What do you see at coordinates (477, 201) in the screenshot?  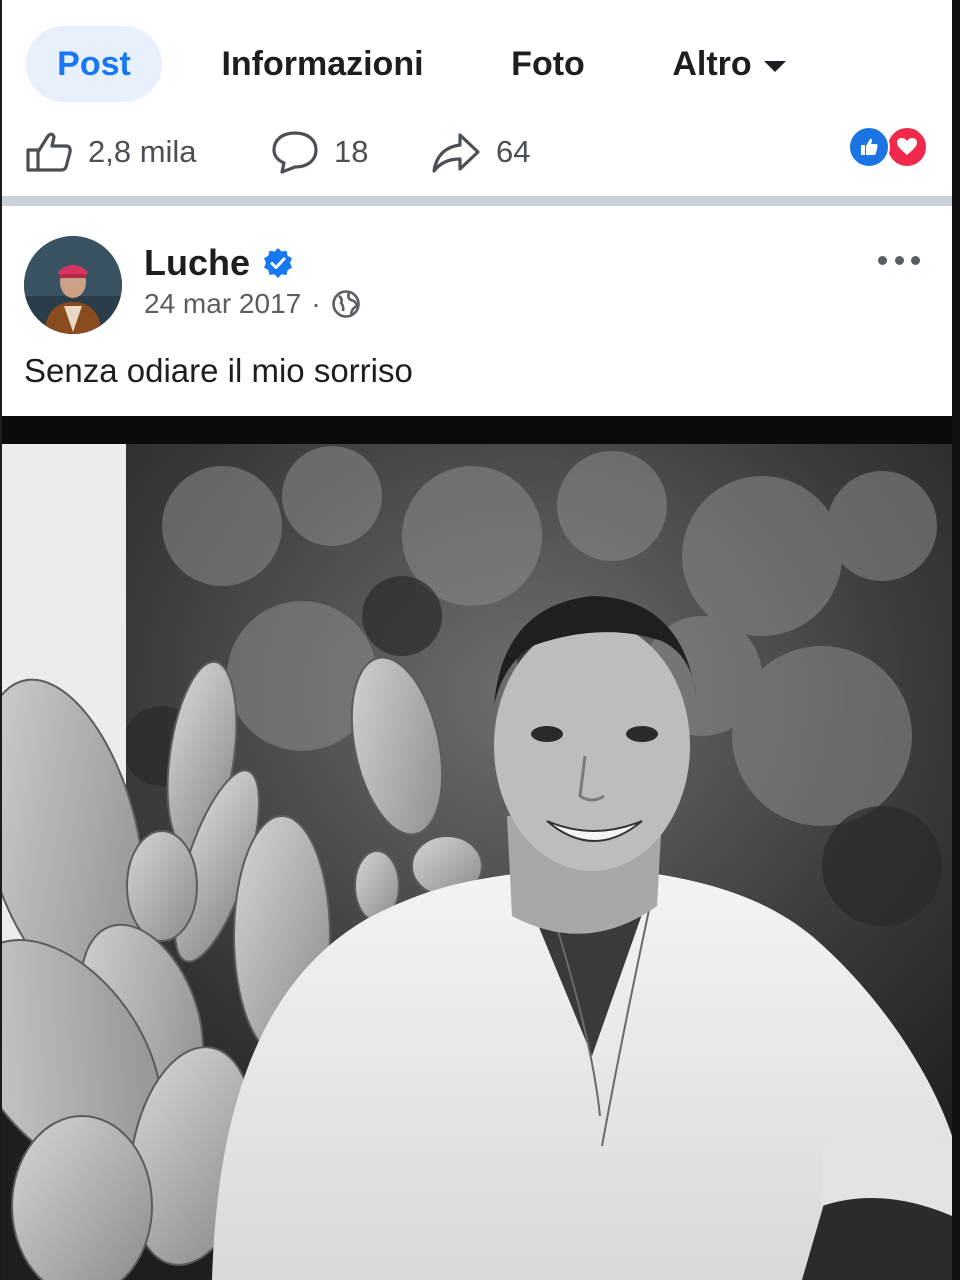 I see `section-divider` at bounding box center [477, 201].